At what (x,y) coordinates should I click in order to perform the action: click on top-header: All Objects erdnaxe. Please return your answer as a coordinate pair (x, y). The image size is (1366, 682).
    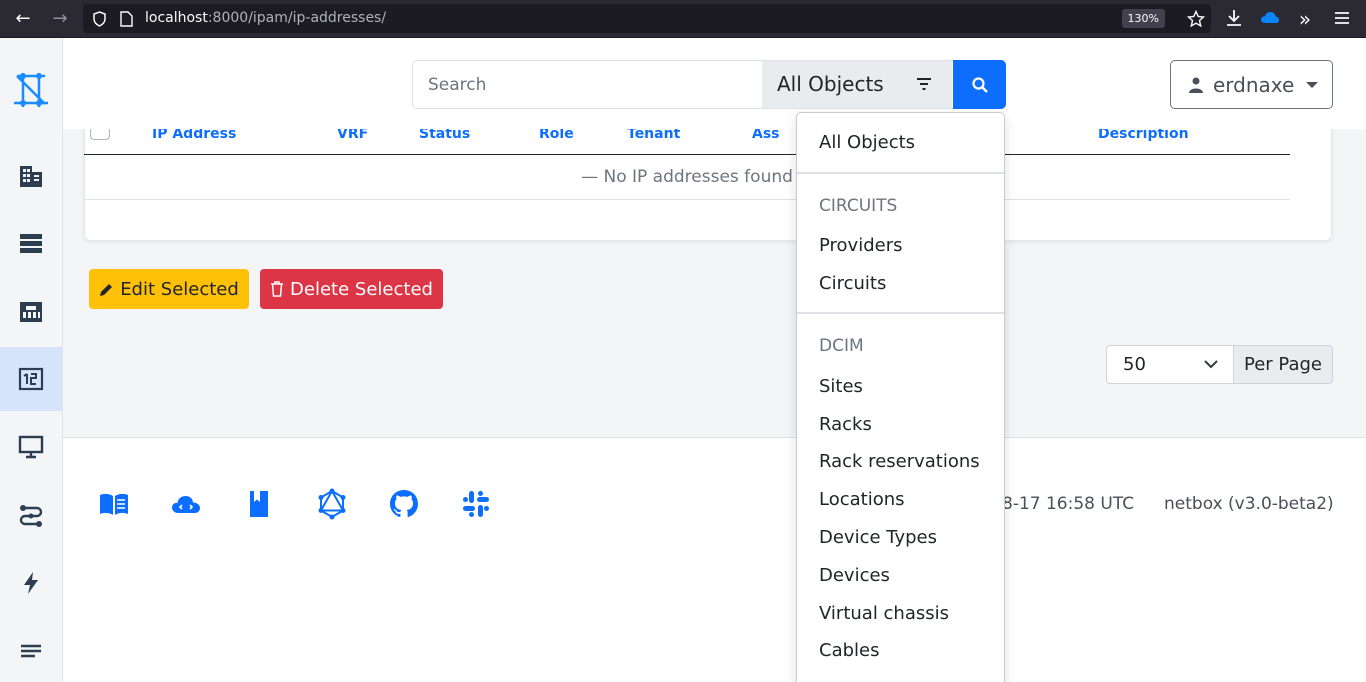
    Looking at the image, I should click on (714, 83).